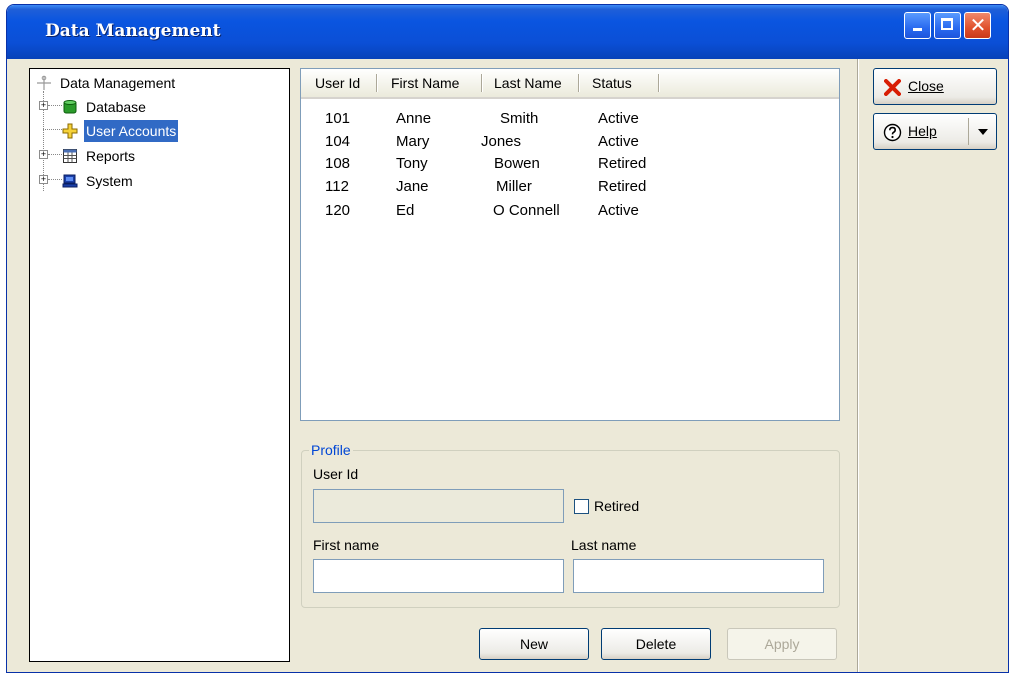  I want to click on expand-database-icon: +, so click(43, 105).